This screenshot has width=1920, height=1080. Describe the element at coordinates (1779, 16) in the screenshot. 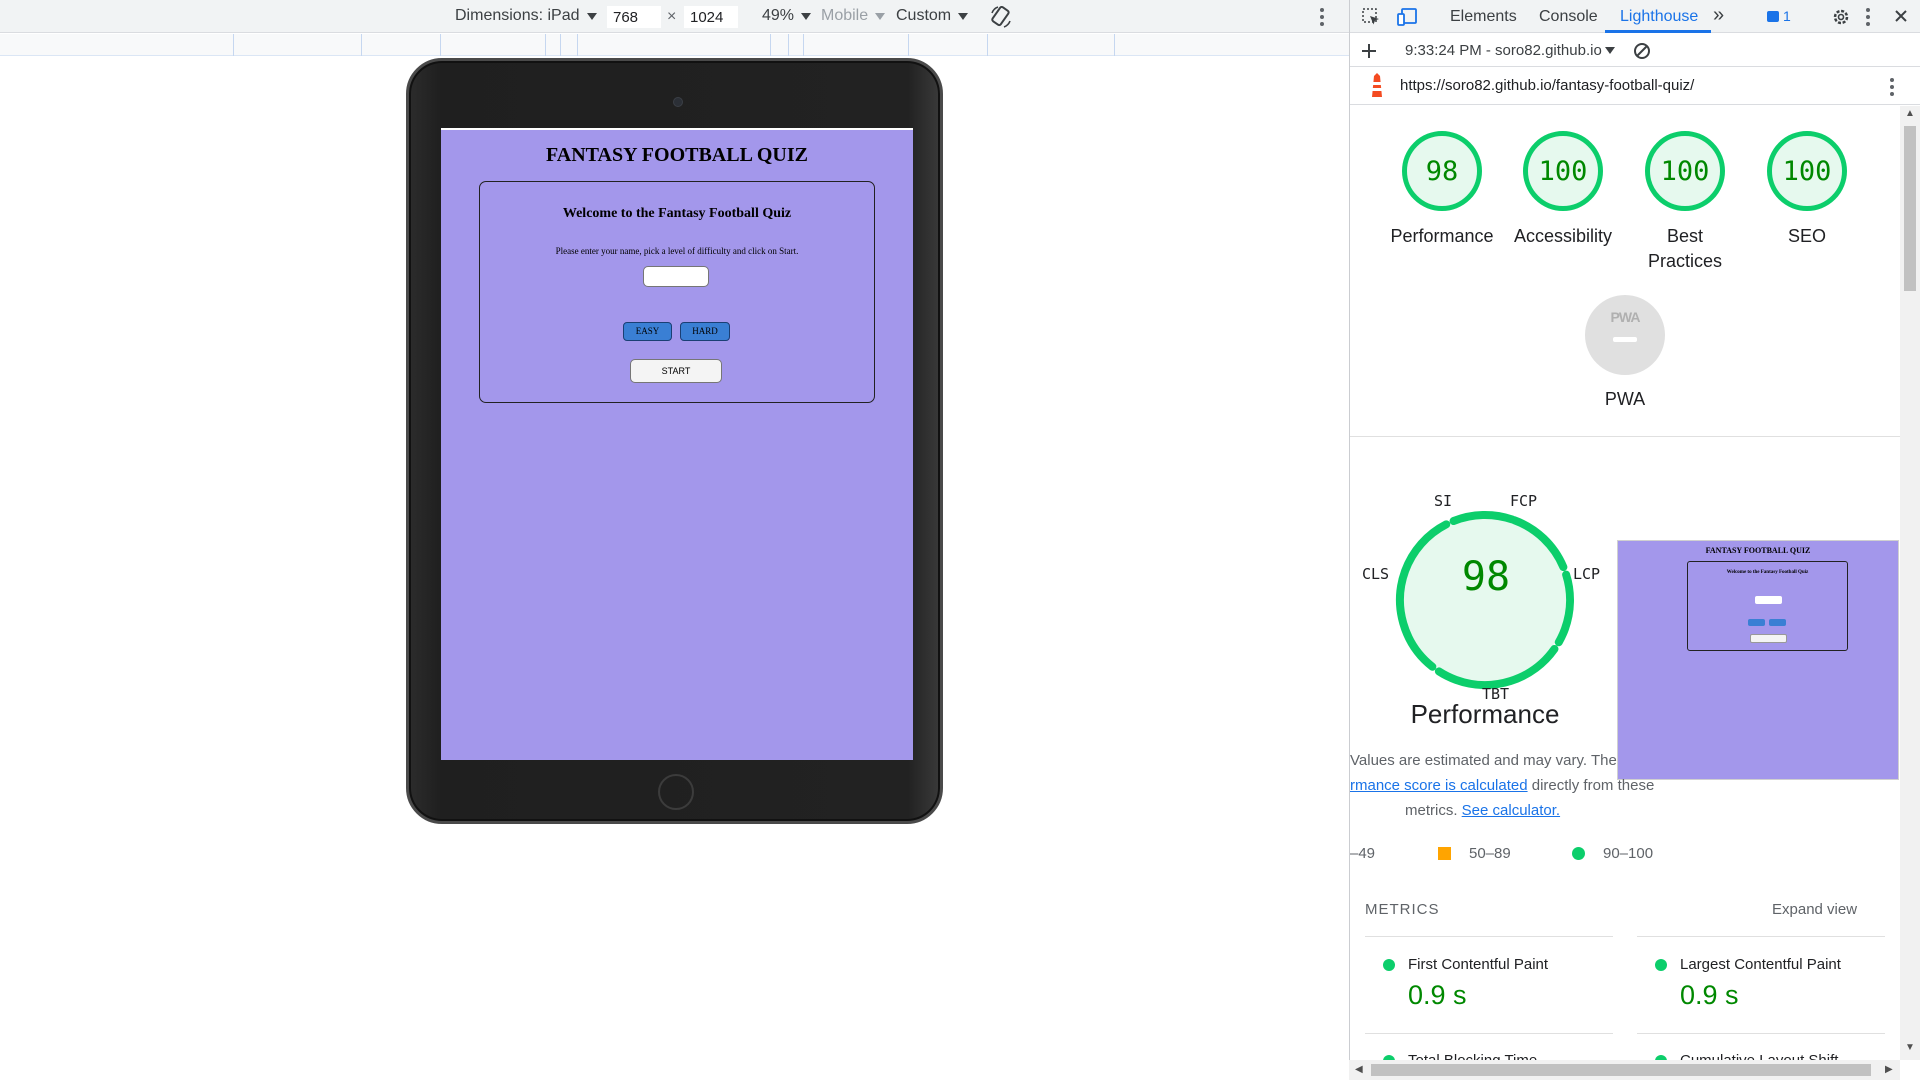

I see `issues-badge: 1` at that location.